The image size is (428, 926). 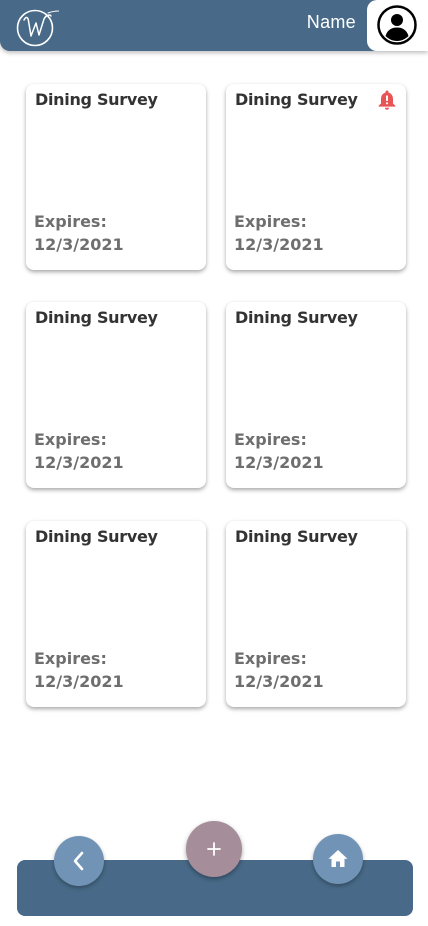 I want to click on profile-button, so click(x=397, y=25).